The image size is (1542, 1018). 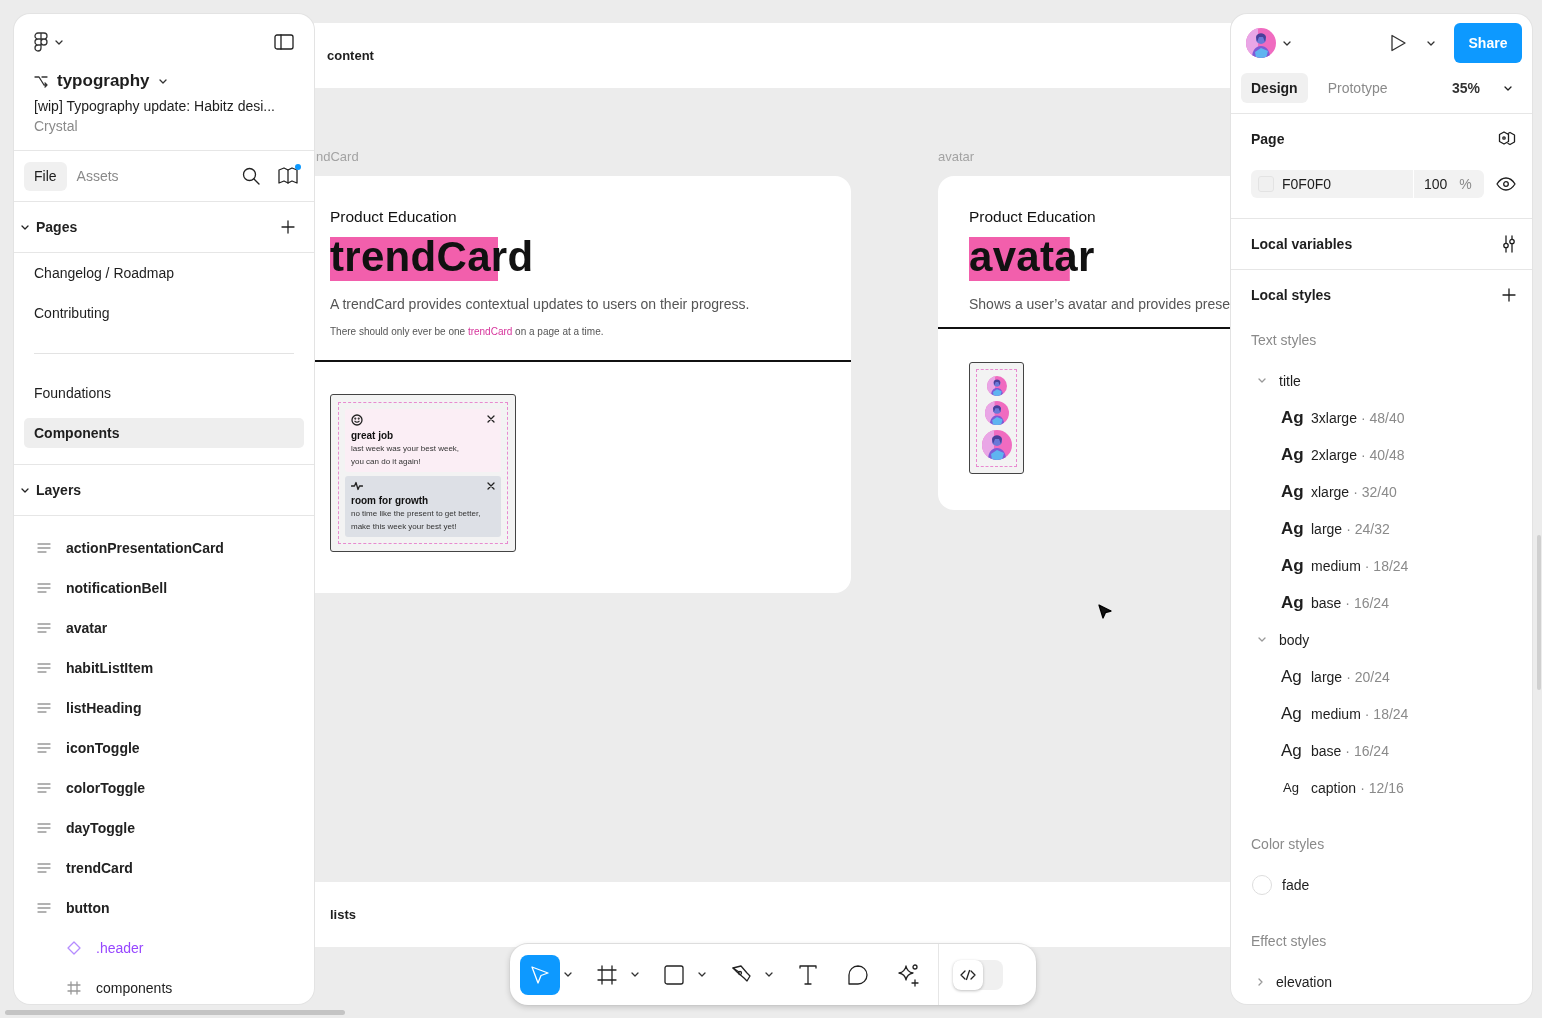 What do you see at coordinates (406, 449) in the screenshot?
I see `card-text: last week was your best week,` at bounding box center [406, 449].